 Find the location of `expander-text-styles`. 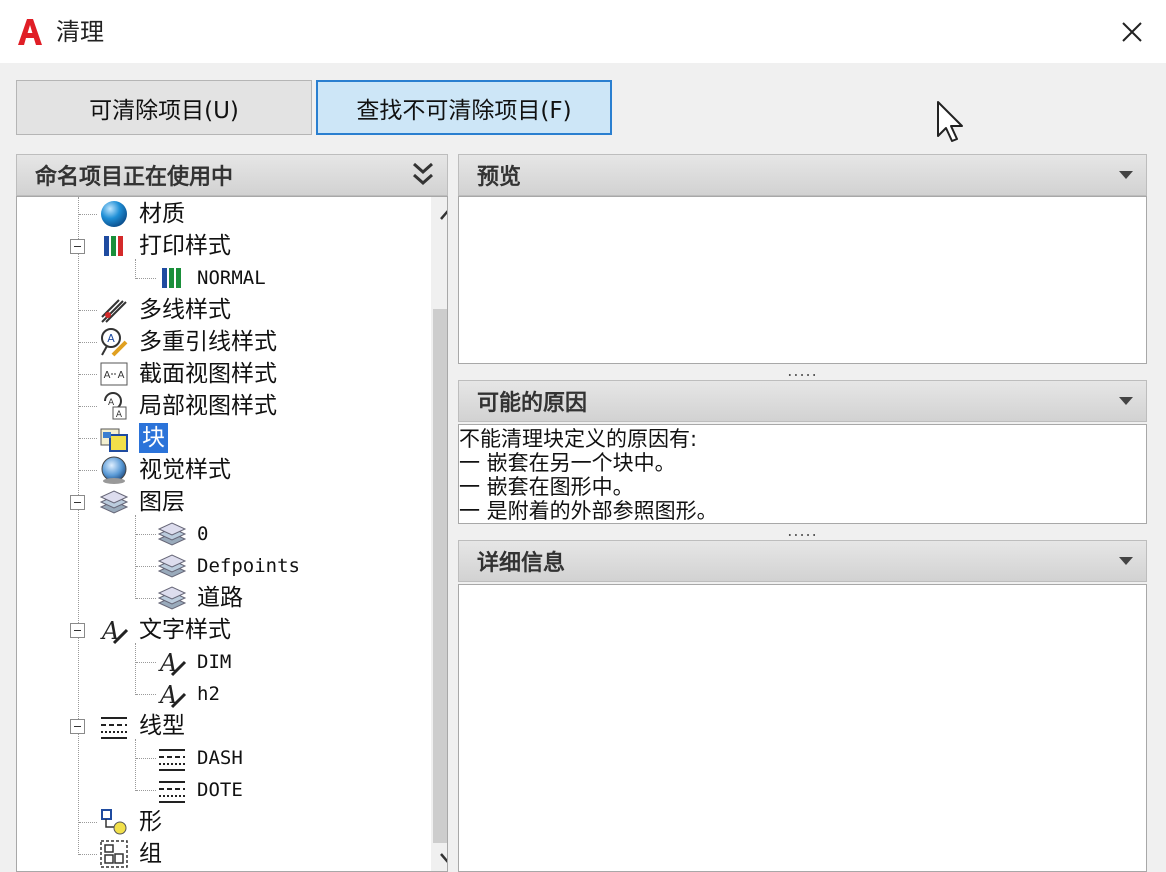

expander-text-styles is located at coordinates (77, 630).